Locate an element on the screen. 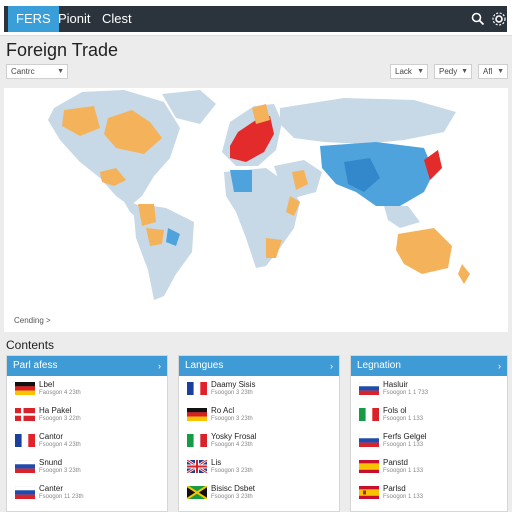  region-australia is located at coordinates (424, 251).